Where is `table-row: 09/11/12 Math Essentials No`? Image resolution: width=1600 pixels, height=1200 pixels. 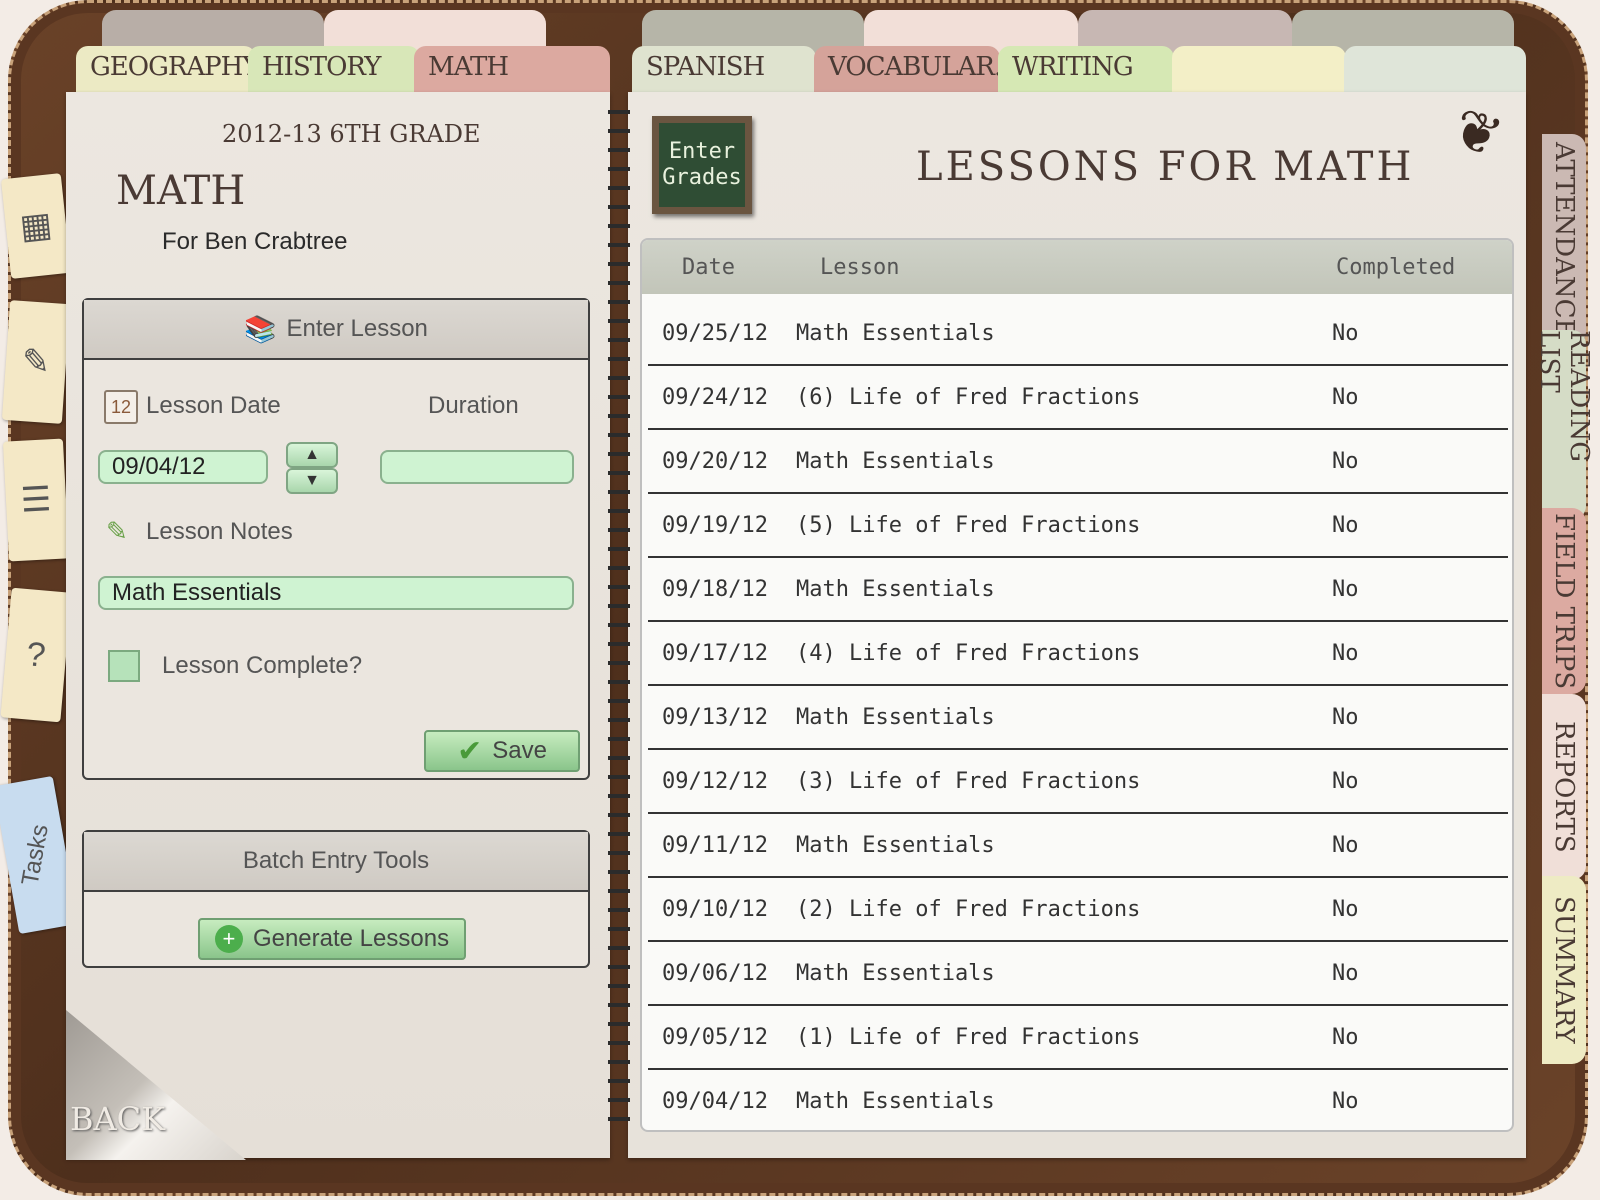 table-row: 09/11/12 Math Essentials No is located at coordinates (1078, 846).